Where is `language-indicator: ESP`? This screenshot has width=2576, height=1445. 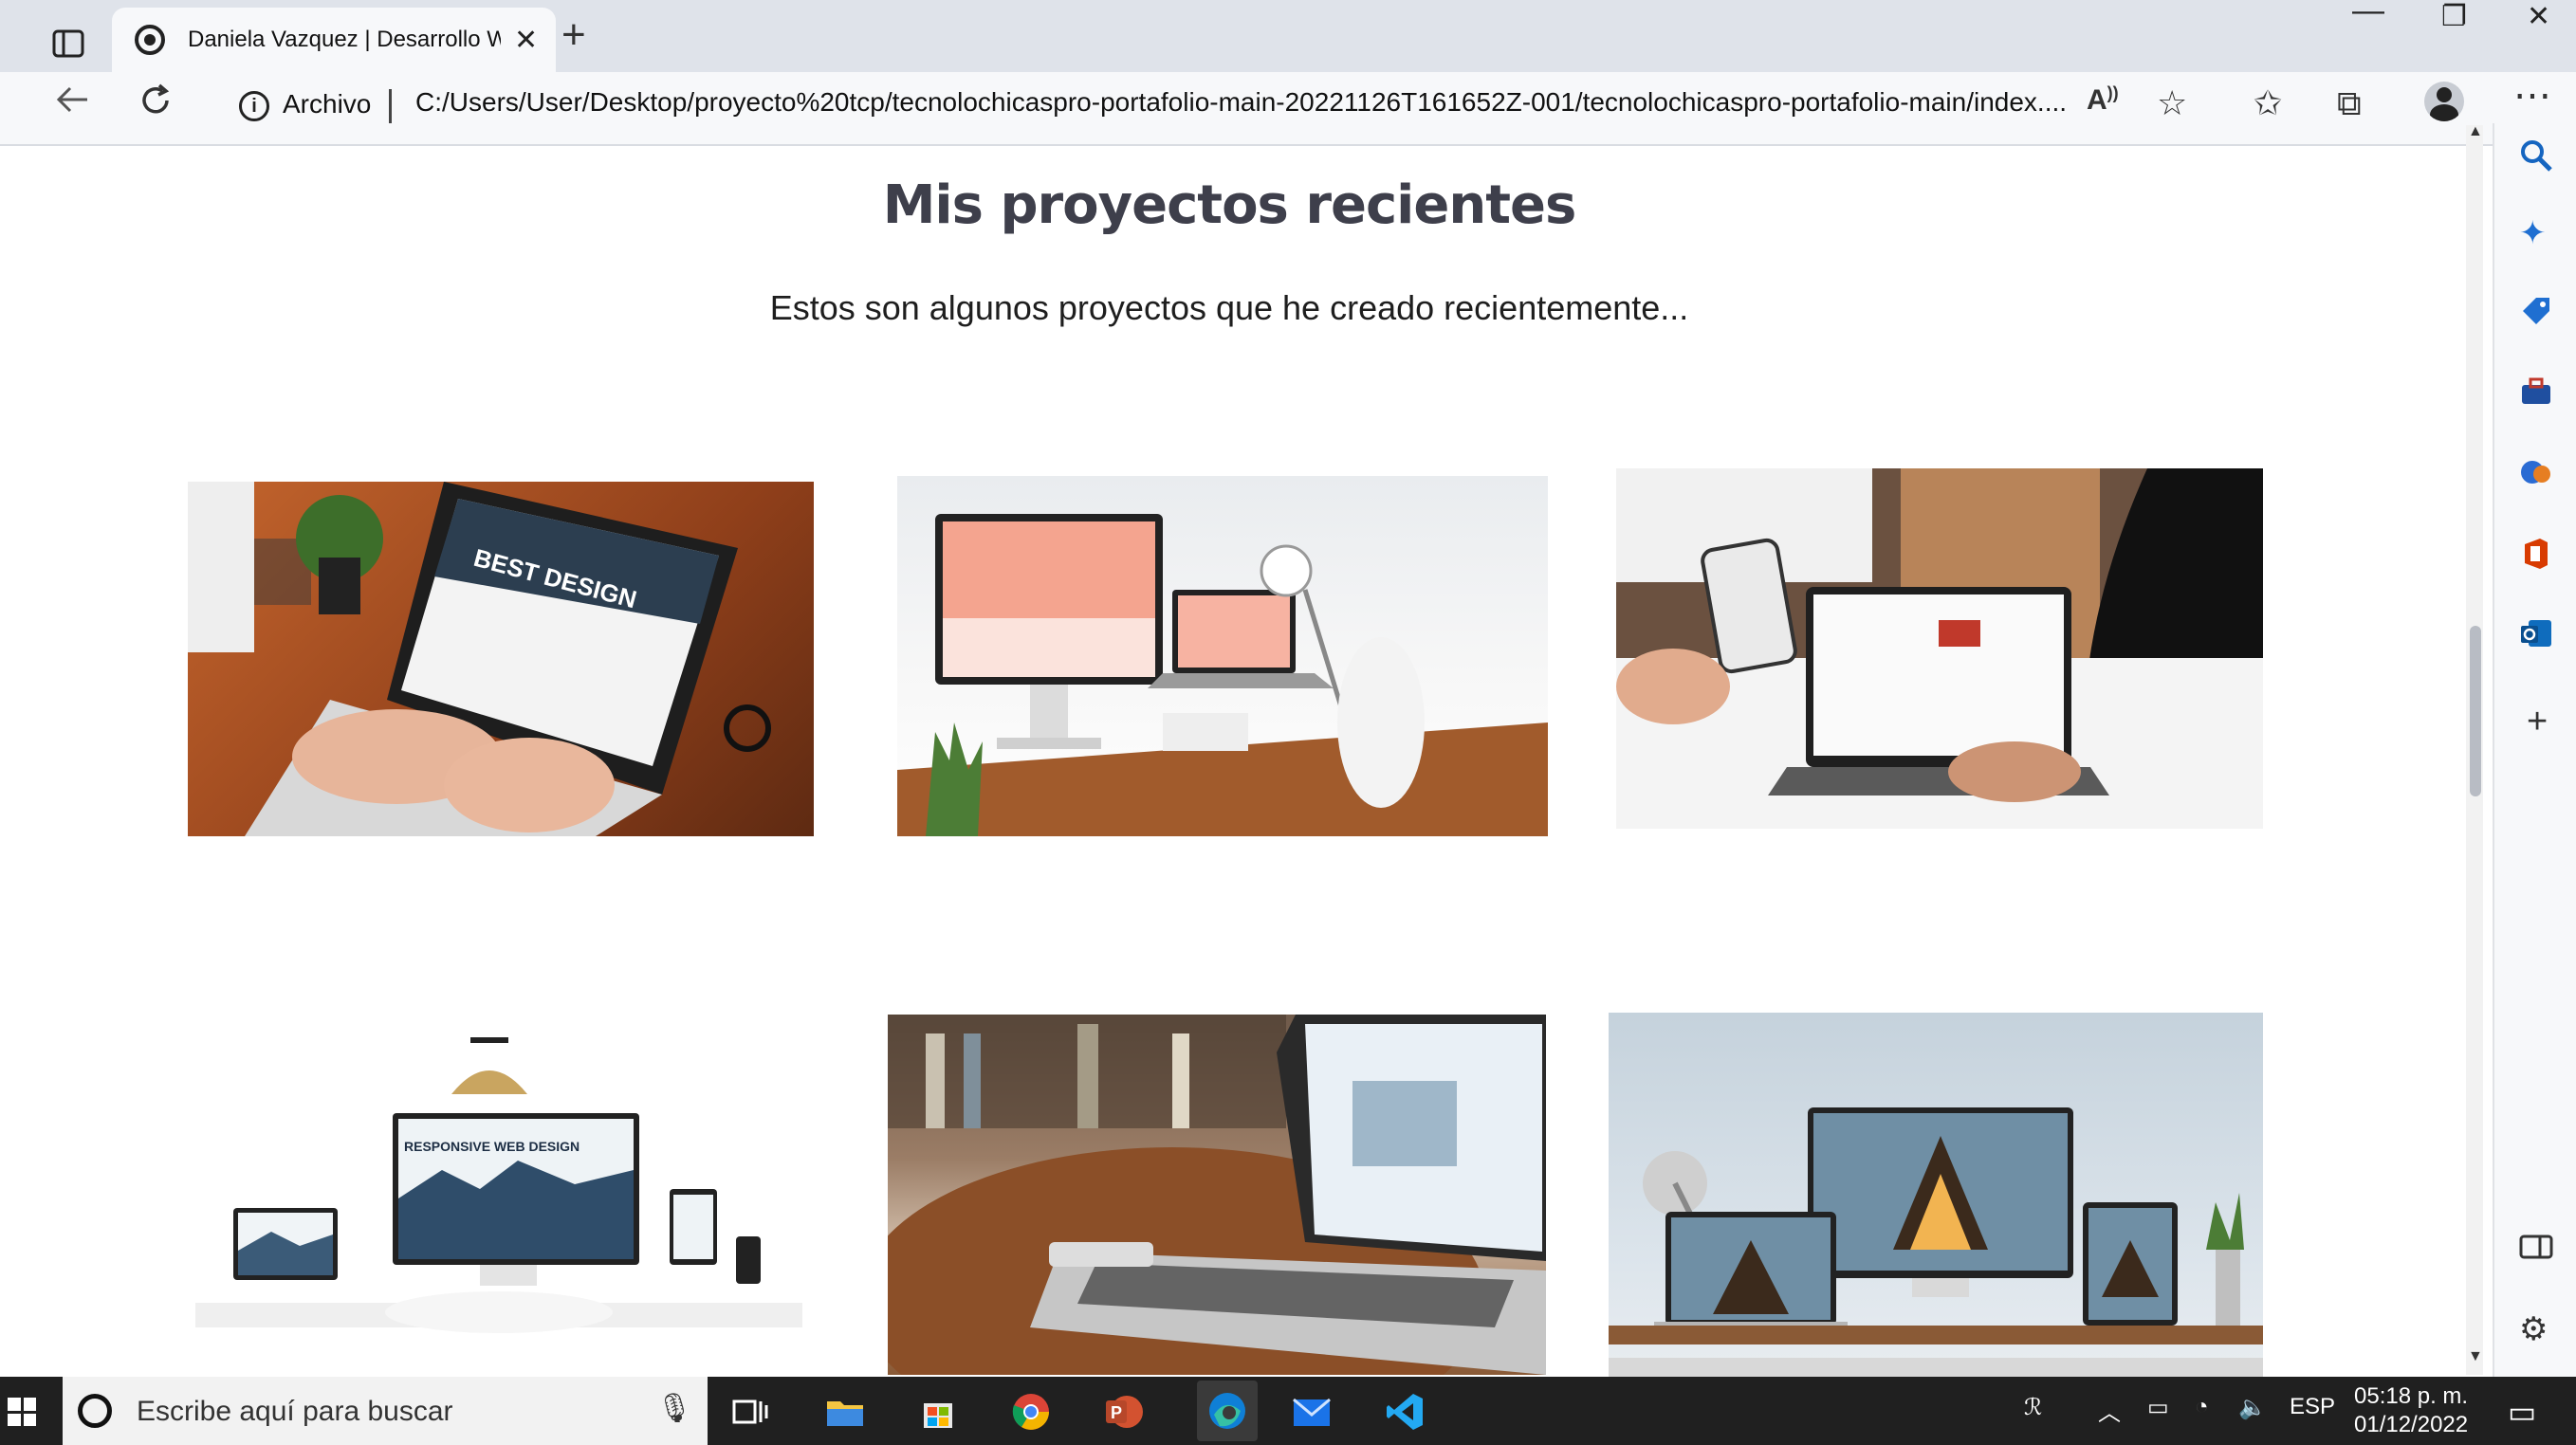 language-indicator: ESP is located at coordinates (2312, 1407).